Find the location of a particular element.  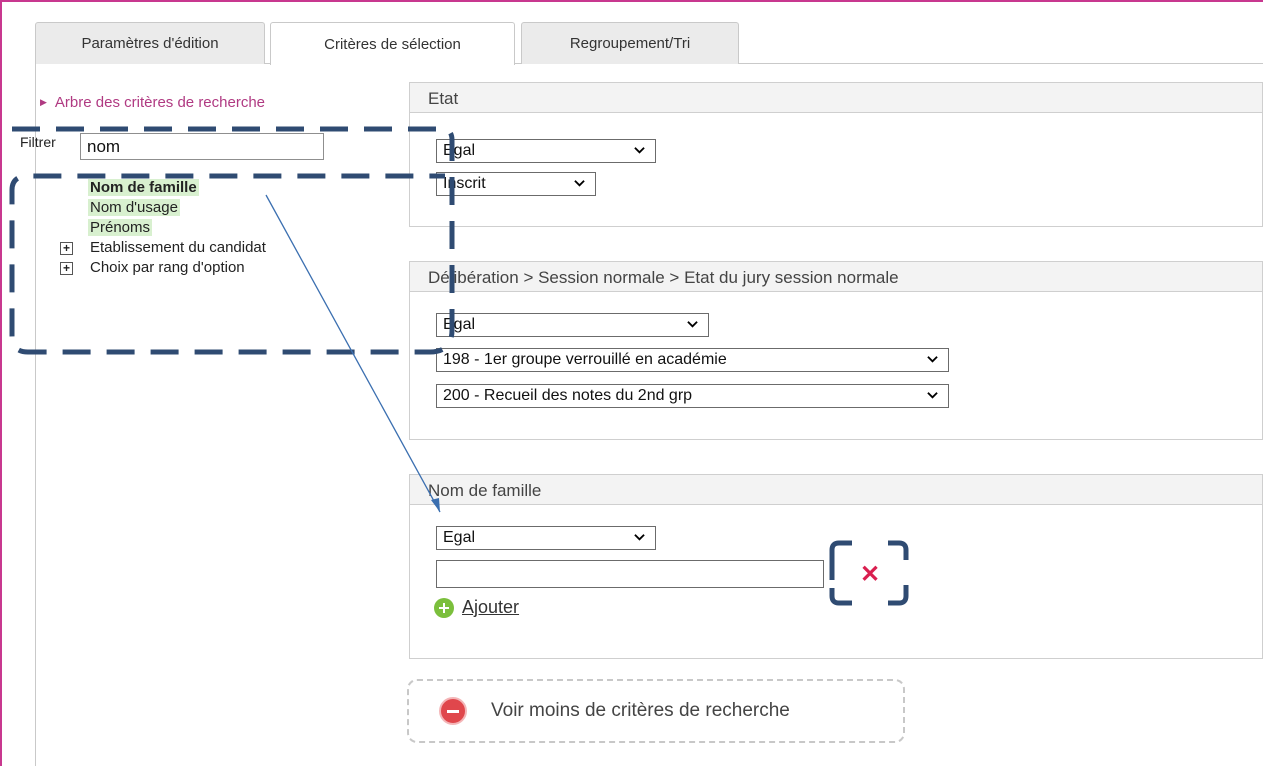

etat-operator-value: Egal is located at coordinates (459, 150).